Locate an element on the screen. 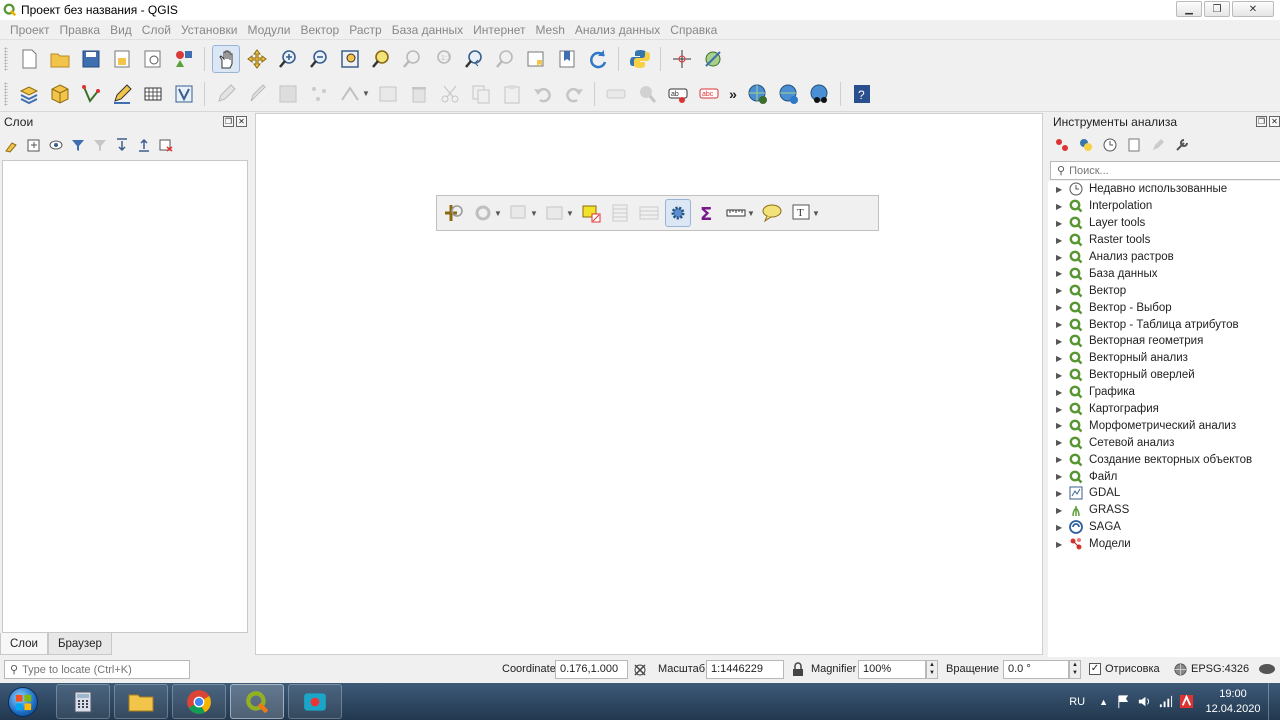  processing-group-item: ▶ Создание векторных объектов is located at coordinates (1164, 459).